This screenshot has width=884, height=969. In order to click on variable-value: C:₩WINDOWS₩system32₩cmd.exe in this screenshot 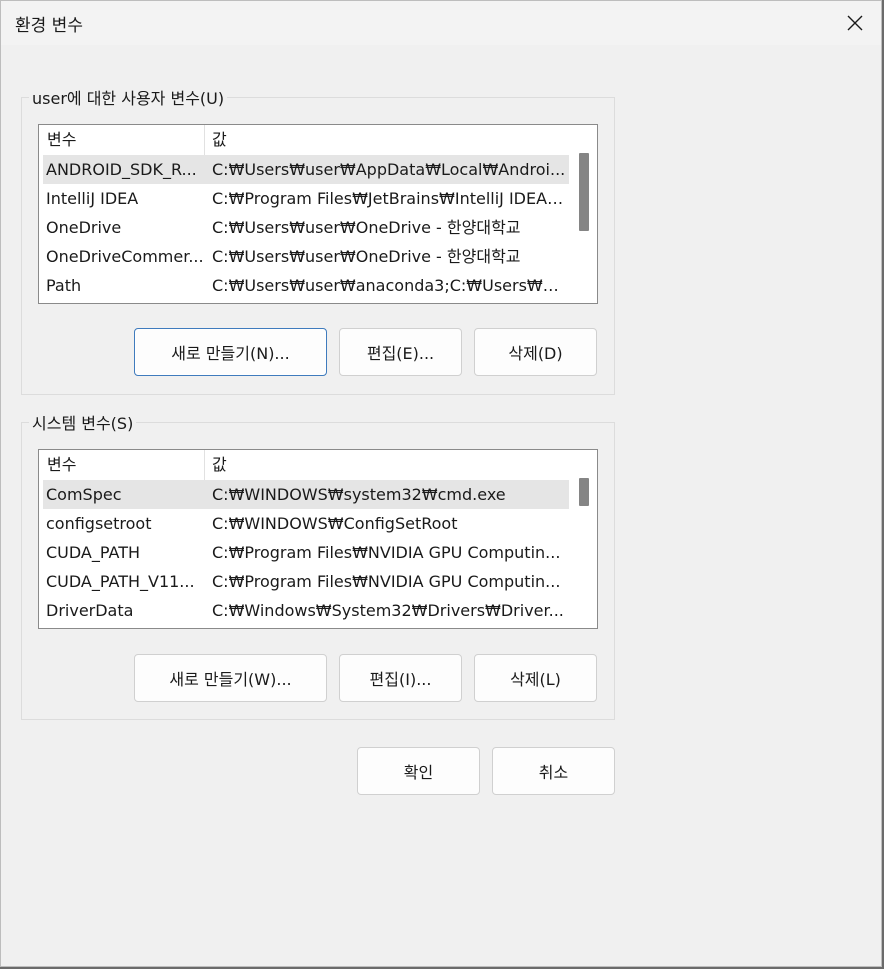, I will do `click(359, 494)`.